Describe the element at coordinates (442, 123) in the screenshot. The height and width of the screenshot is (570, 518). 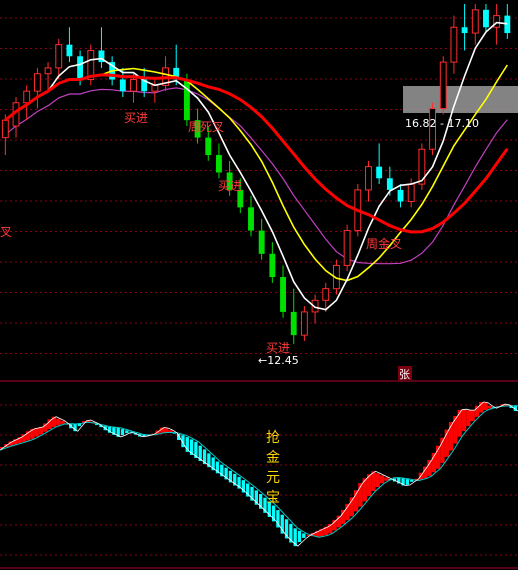
I see `price-range-label: 16.82 - 17.10` at that location.